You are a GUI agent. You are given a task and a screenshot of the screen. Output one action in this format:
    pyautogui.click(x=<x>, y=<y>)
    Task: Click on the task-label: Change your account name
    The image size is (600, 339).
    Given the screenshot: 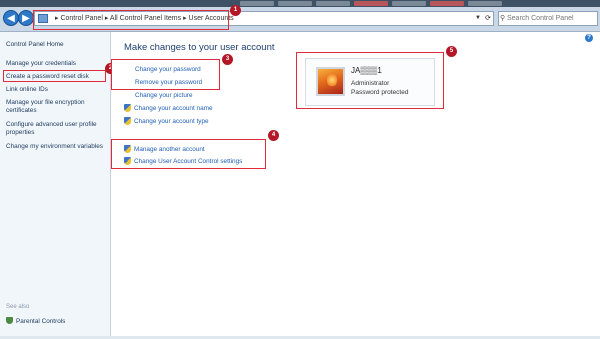 What is the action you would take?
    pyautogui.click(x=173, y=108)
    